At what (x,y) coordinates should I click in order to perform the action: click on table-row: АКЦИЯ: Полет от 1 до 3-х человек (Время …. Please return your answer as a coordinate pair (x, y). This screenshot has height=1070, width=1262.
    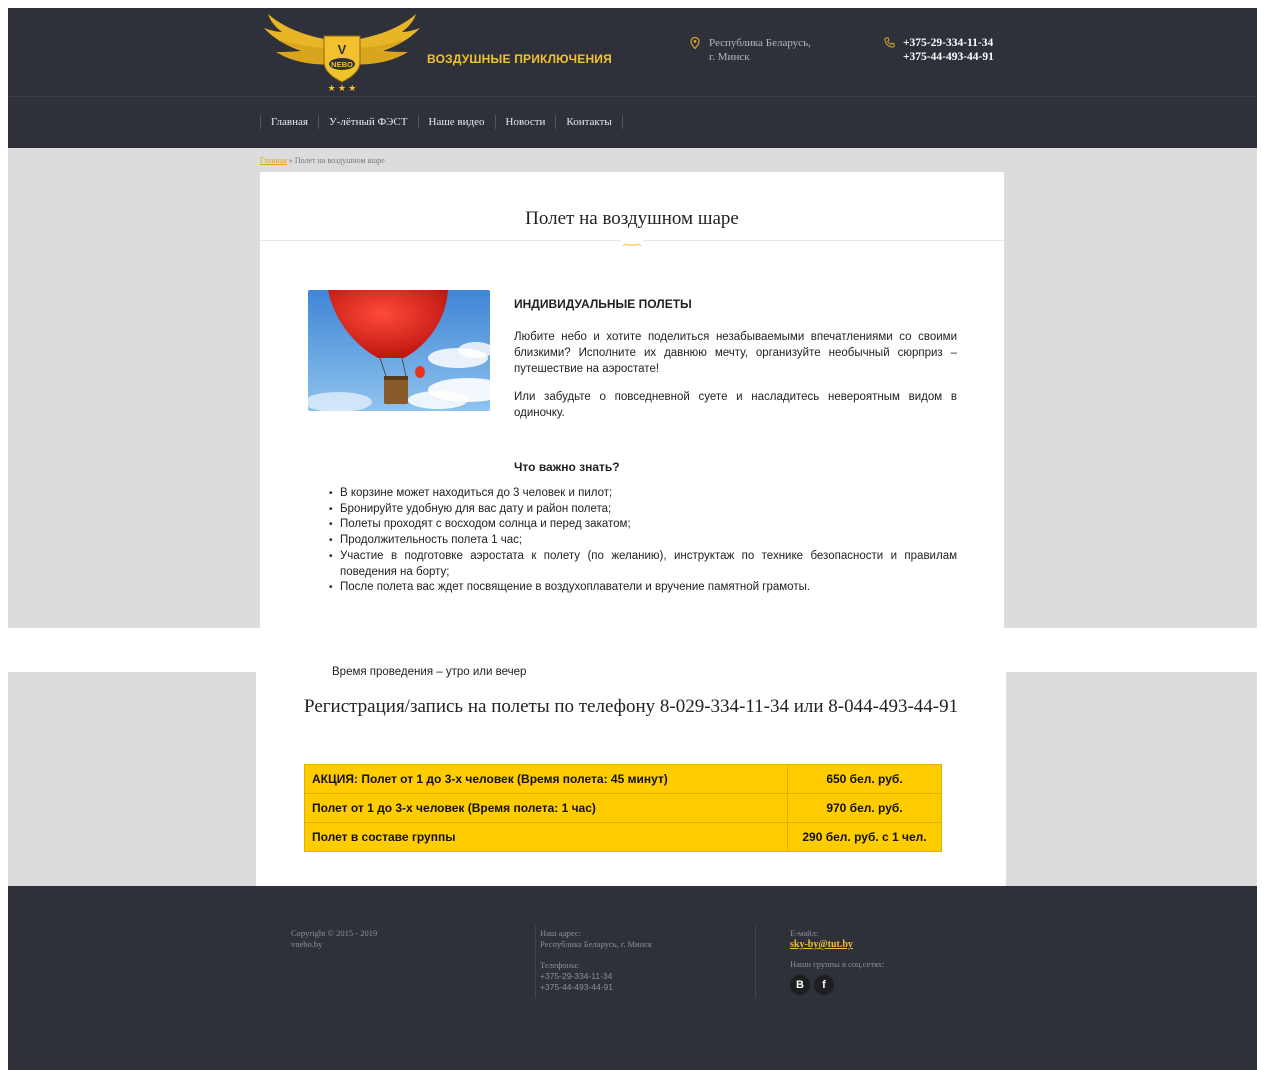
    Looking at the image, I should click on (623, 779).